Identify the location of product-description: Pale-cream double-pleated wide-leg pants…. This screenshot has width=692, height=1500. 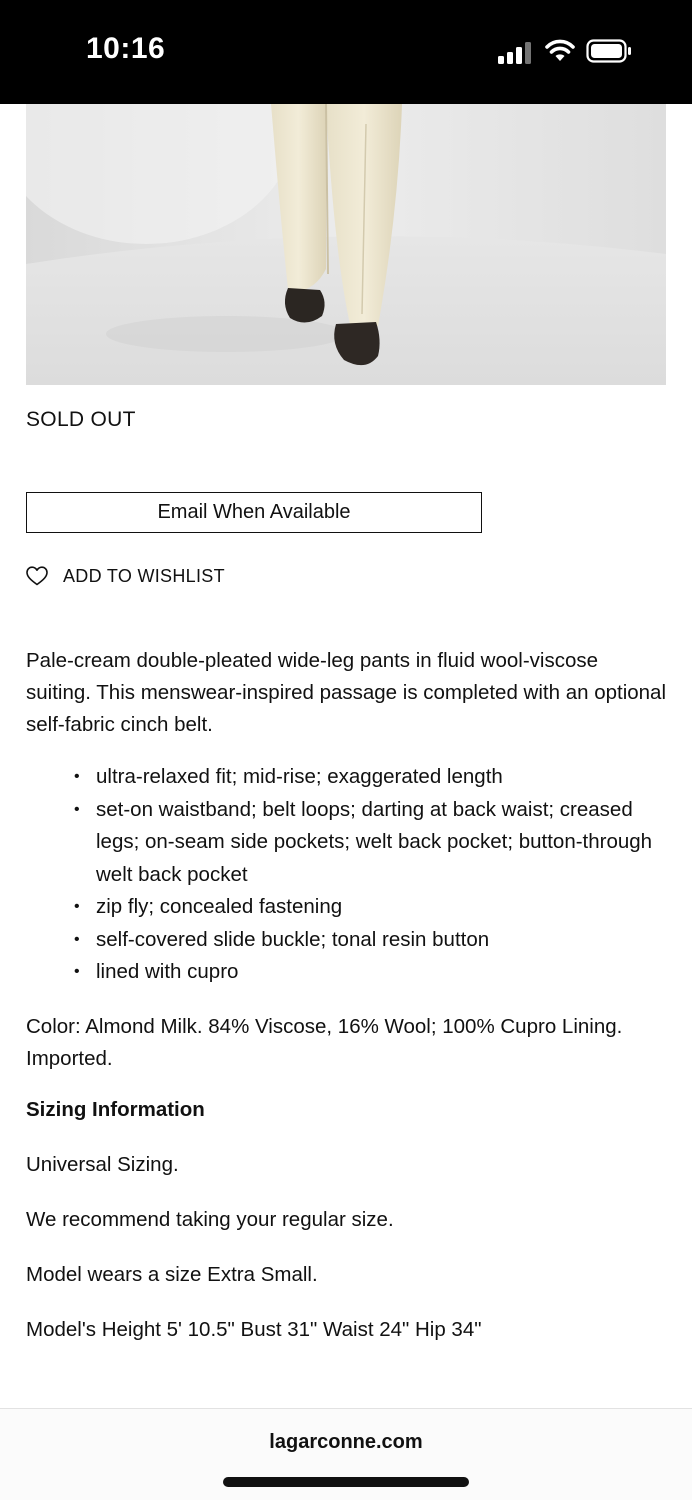
(346, 692).